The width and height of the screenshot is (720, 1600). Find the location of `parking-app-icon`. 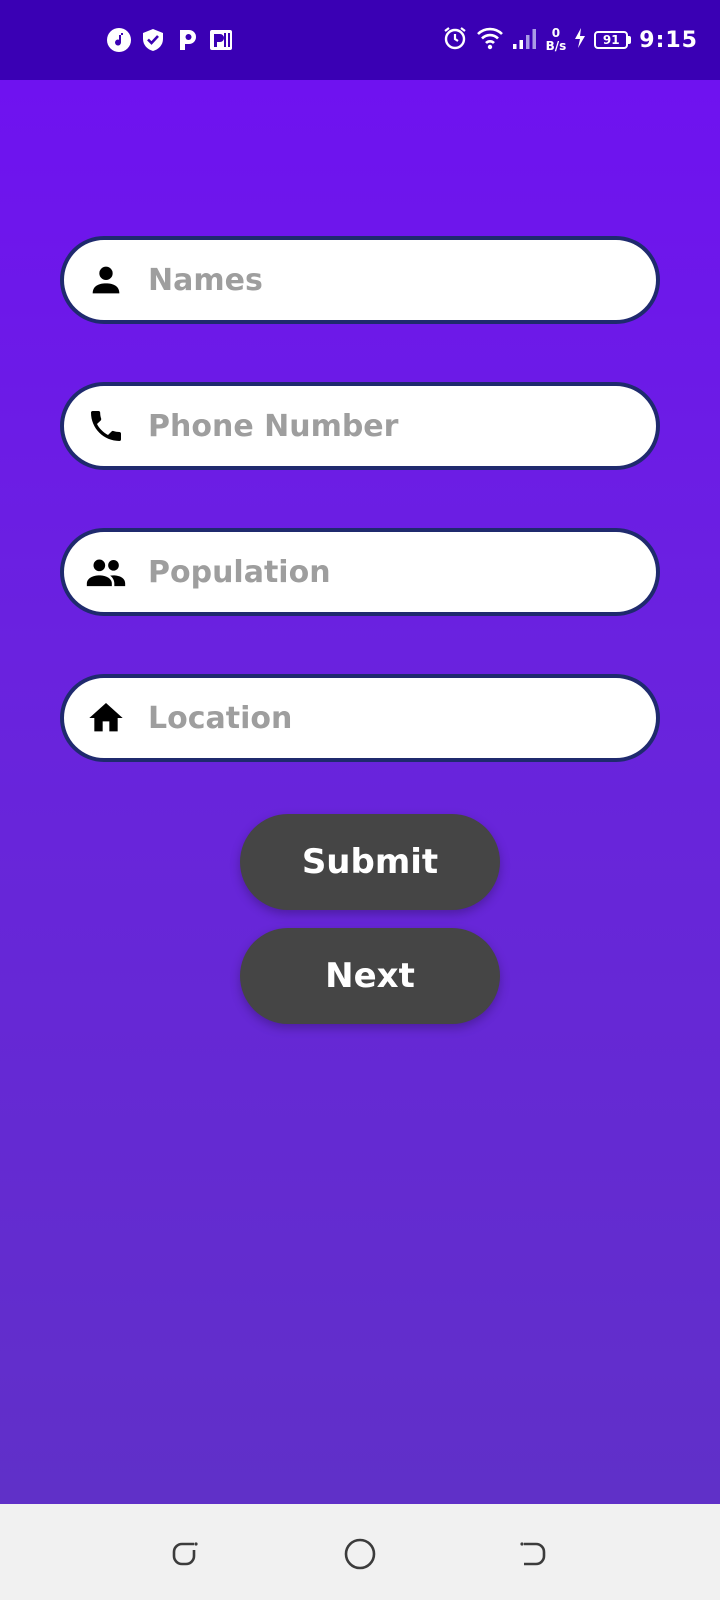

parking-app-icon is located at coordinates (221, 40).